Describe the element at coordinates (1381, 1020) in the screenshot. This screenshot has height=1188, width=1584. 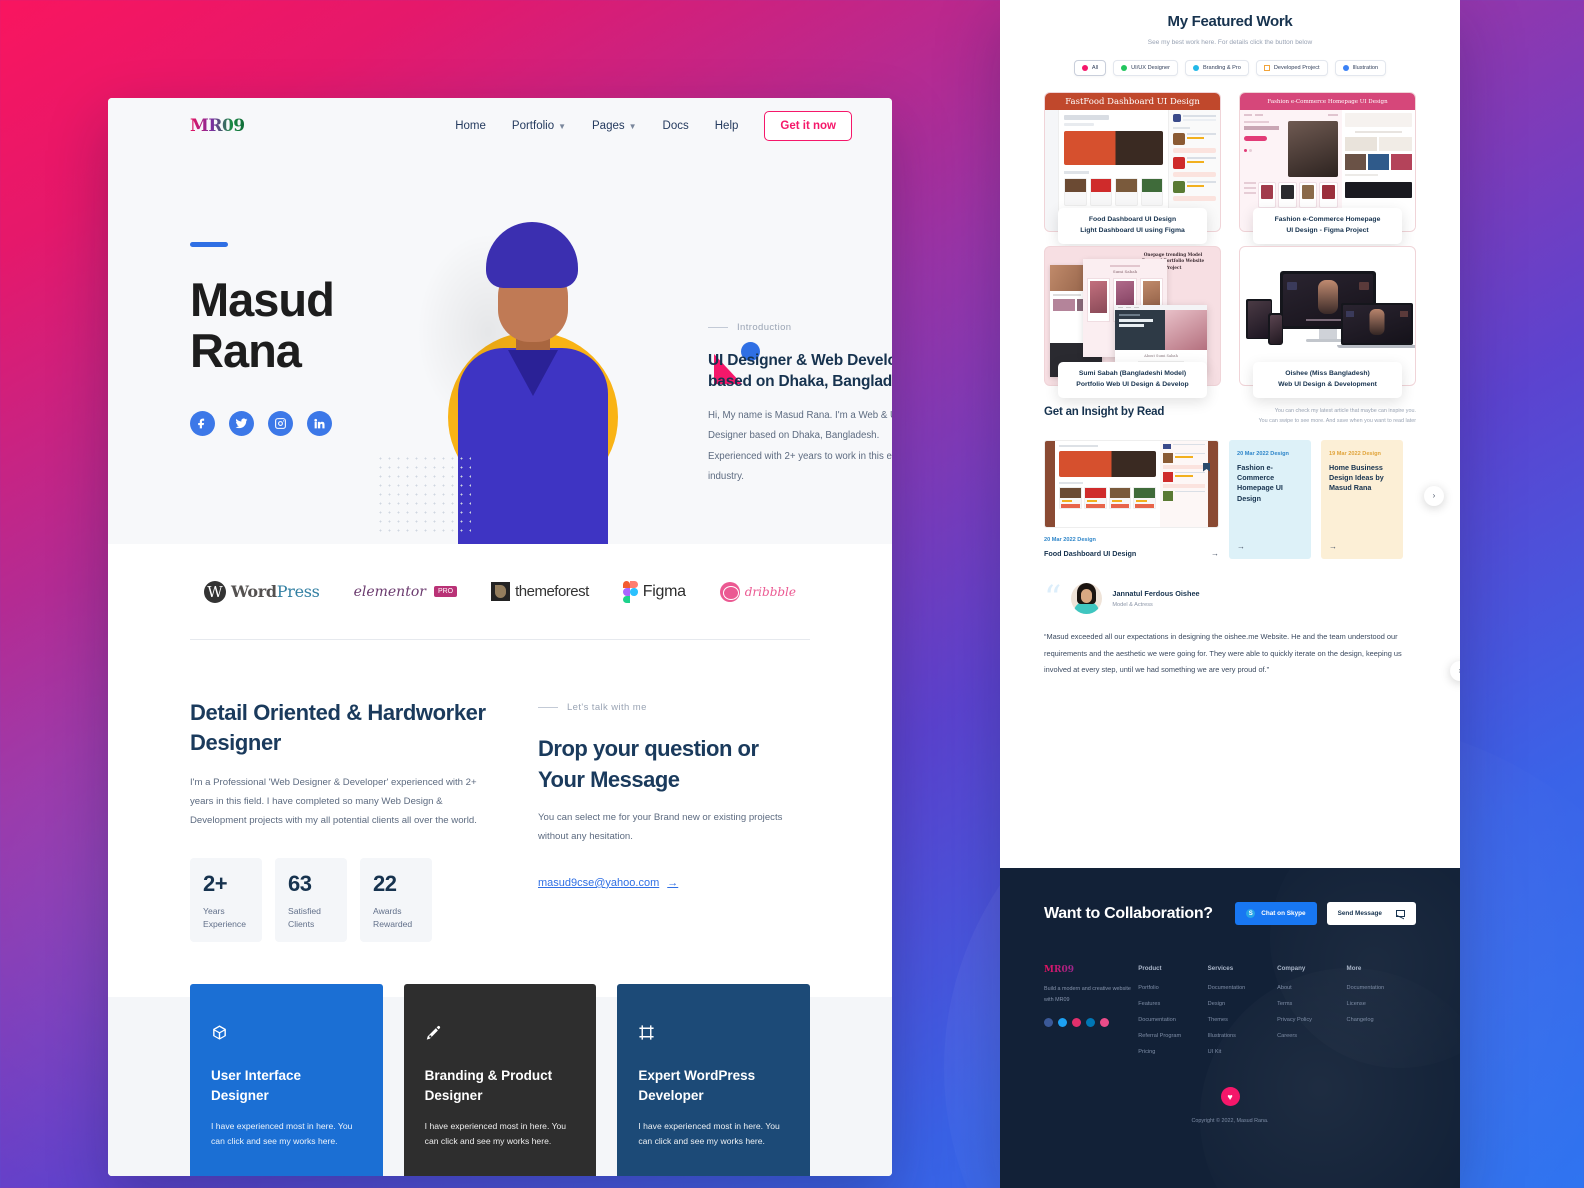
I see `footer-link: Changelog` at that location.